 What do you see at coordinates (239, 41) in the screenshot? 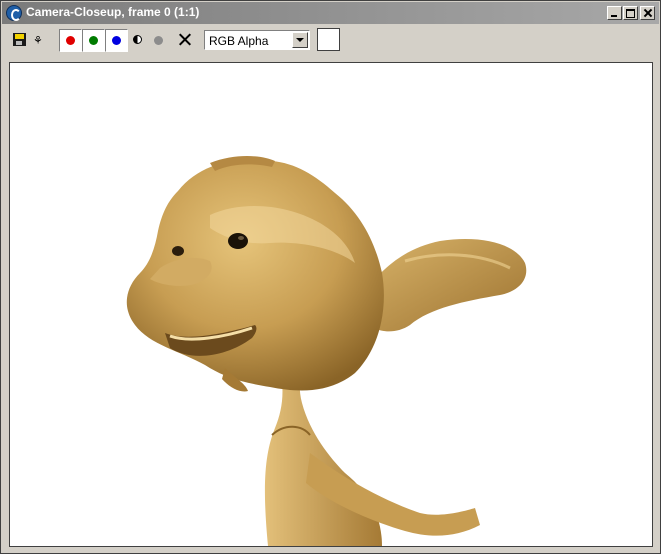
I see `dropdown-selected-value: RGB Alpha` at bounding box center [239, 41].